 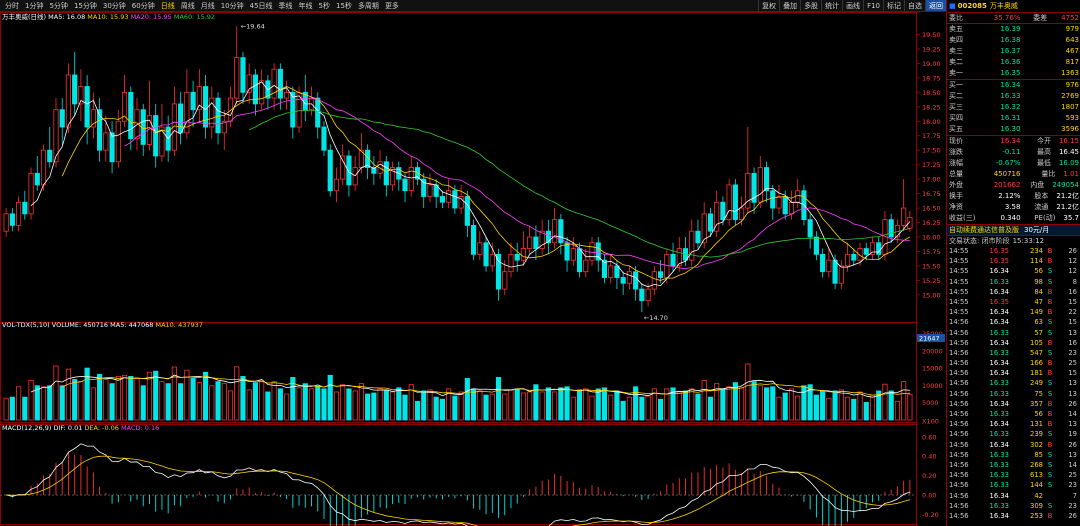 I want to click on tool-button: 标记, so click(x=893, y=5).